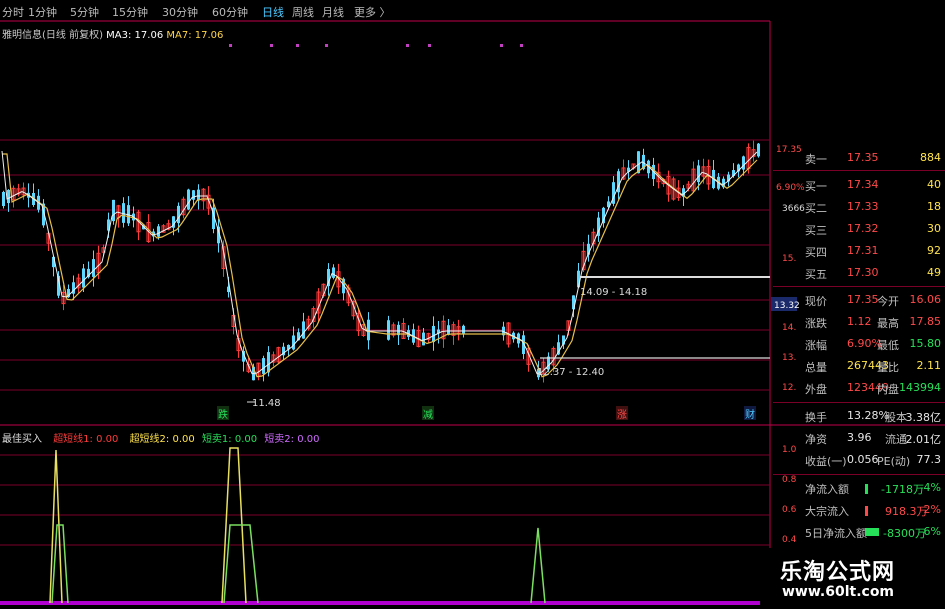 The image size is (945, 609). I want to click on chart-info: 雅明信息(日线 前复权) MA3: 17.06 MA7: 17.06, so click(112, 33).